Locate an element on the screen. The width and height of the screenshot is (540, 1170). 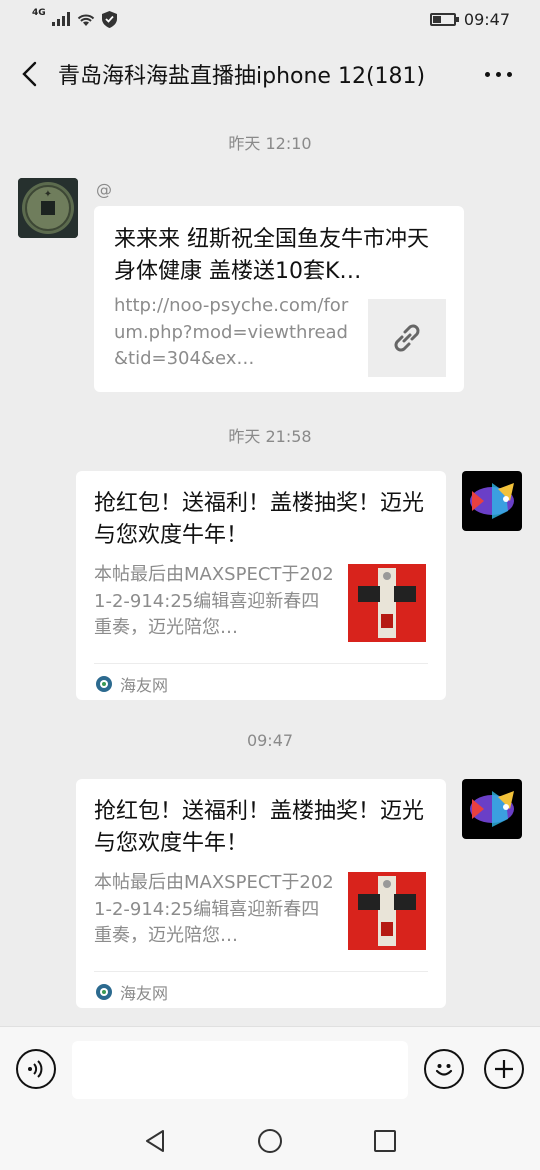
network-type: 4G is located at coordinates (39, 13).